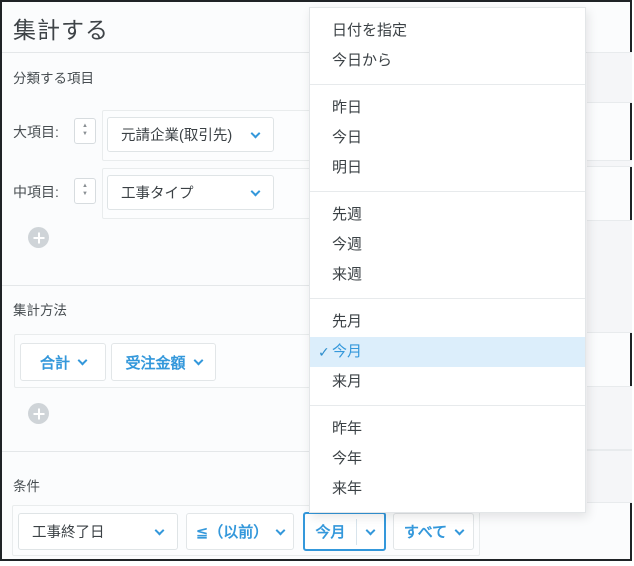 Image resolution: width=634 pixels, height=566 pixels. I want to click on condition-scope-value: すべて, so click(425, 532).